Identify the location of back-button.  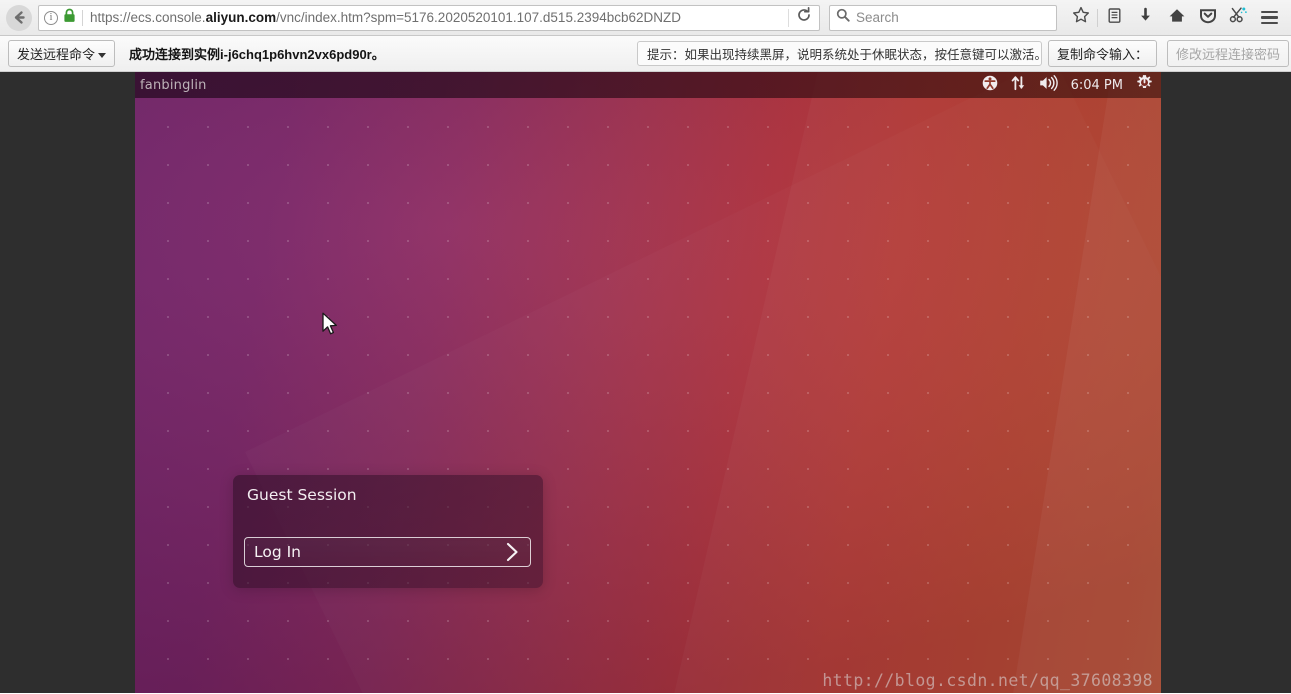
(19, 17).